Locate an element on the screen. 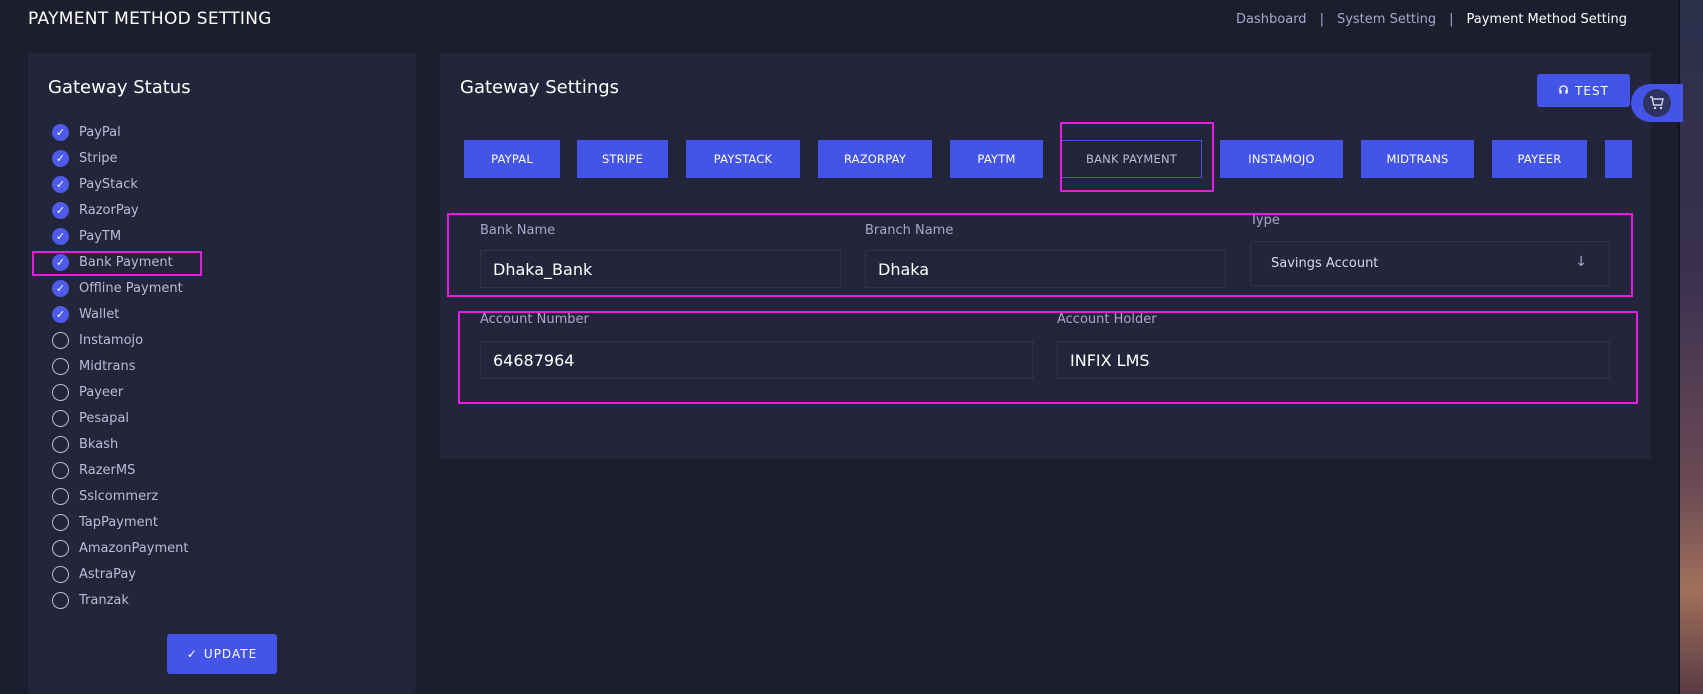  gateway-item-amazonpayment: AmazonPayment is located at coordinates (120, 548).